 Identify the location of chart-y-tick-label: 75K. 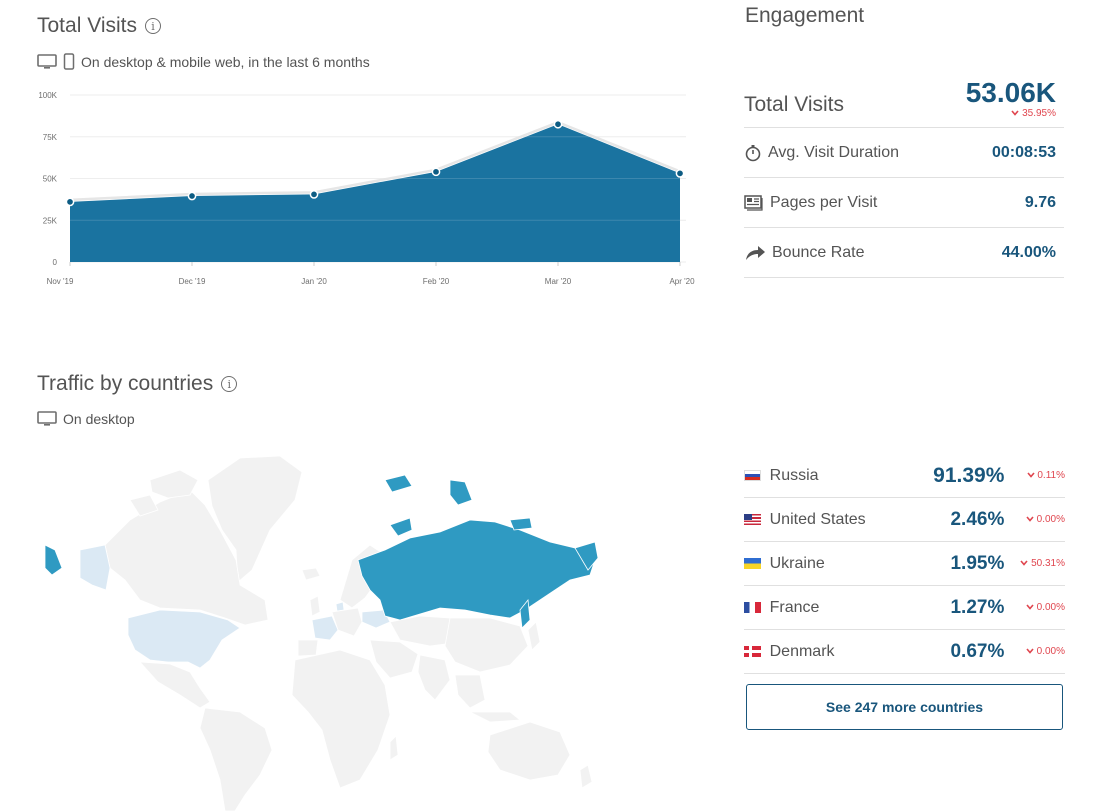
(50, 137).